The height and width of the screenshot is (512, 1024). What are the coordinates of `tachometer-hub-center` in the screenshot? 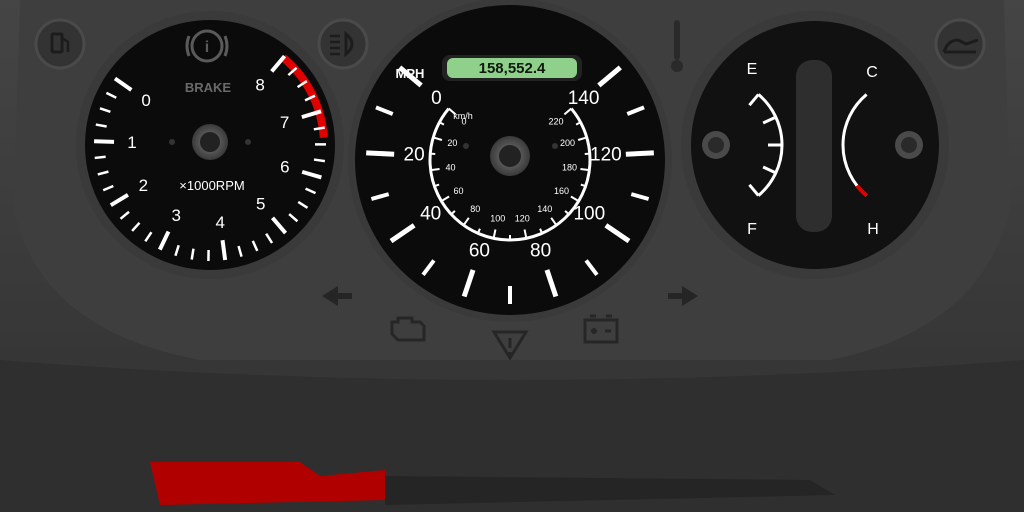 It's located at (210, 142).